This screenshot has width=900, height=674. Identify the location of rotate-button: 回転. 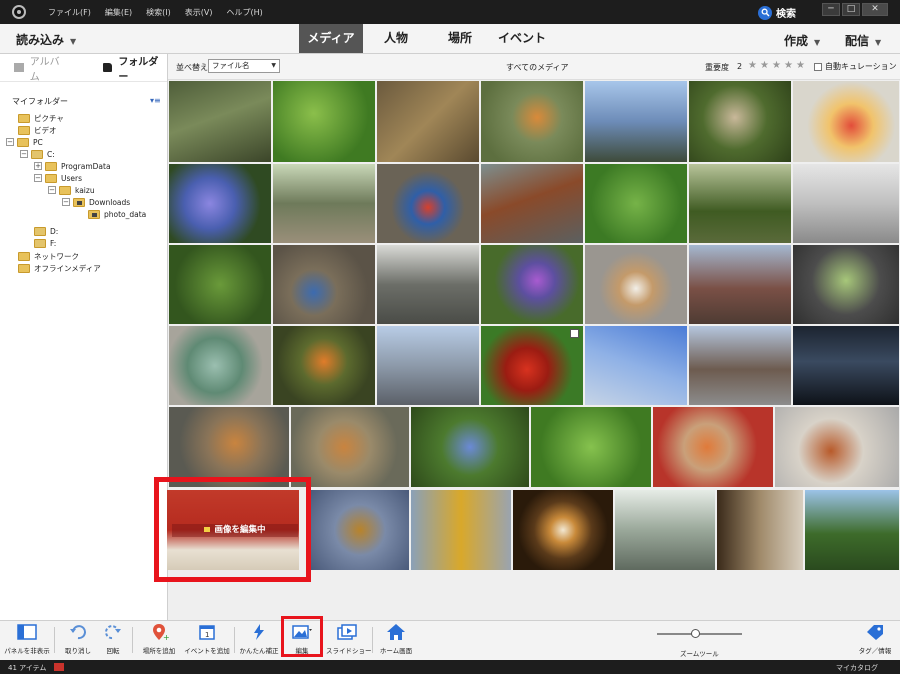
(113, 641).